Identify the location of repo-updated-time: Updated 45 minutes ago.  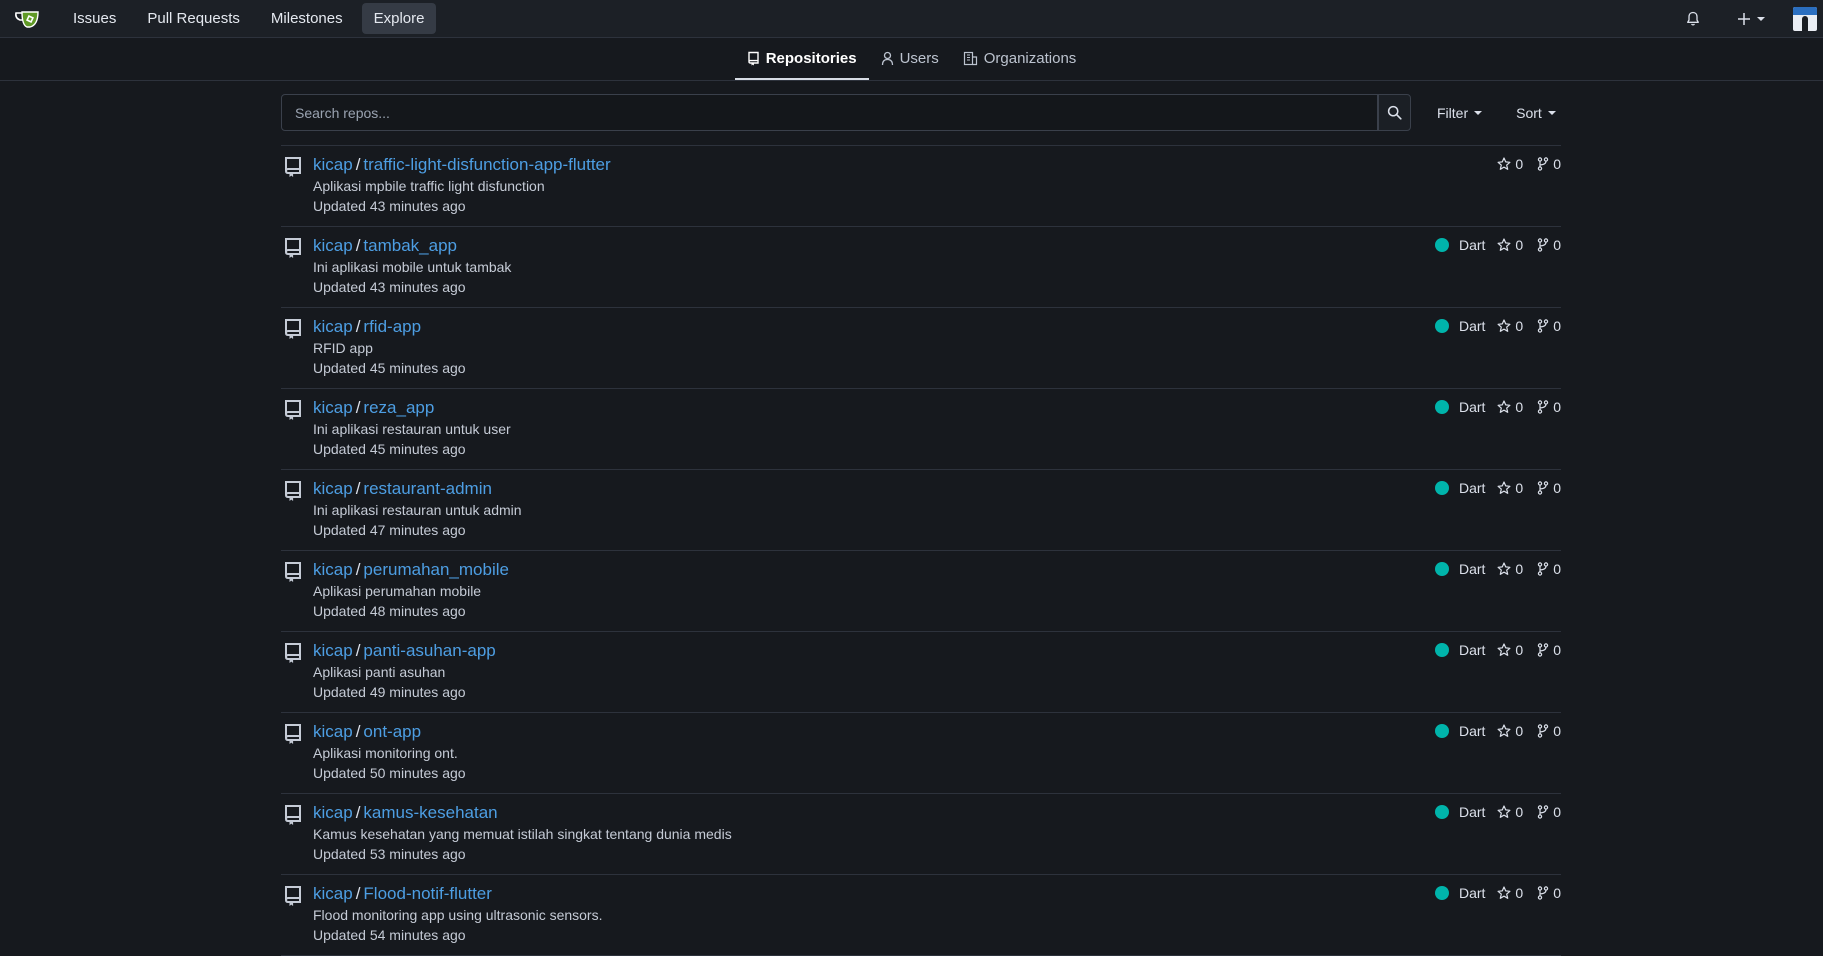
(389, 449).